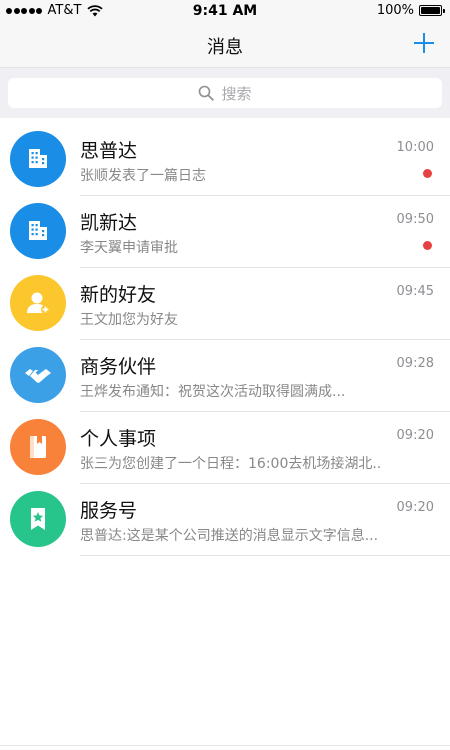 This screenshot has height=750, width=450. Describe the element at coordinates (432, 10) in the screenshot. I see `battery-icon` at that location.